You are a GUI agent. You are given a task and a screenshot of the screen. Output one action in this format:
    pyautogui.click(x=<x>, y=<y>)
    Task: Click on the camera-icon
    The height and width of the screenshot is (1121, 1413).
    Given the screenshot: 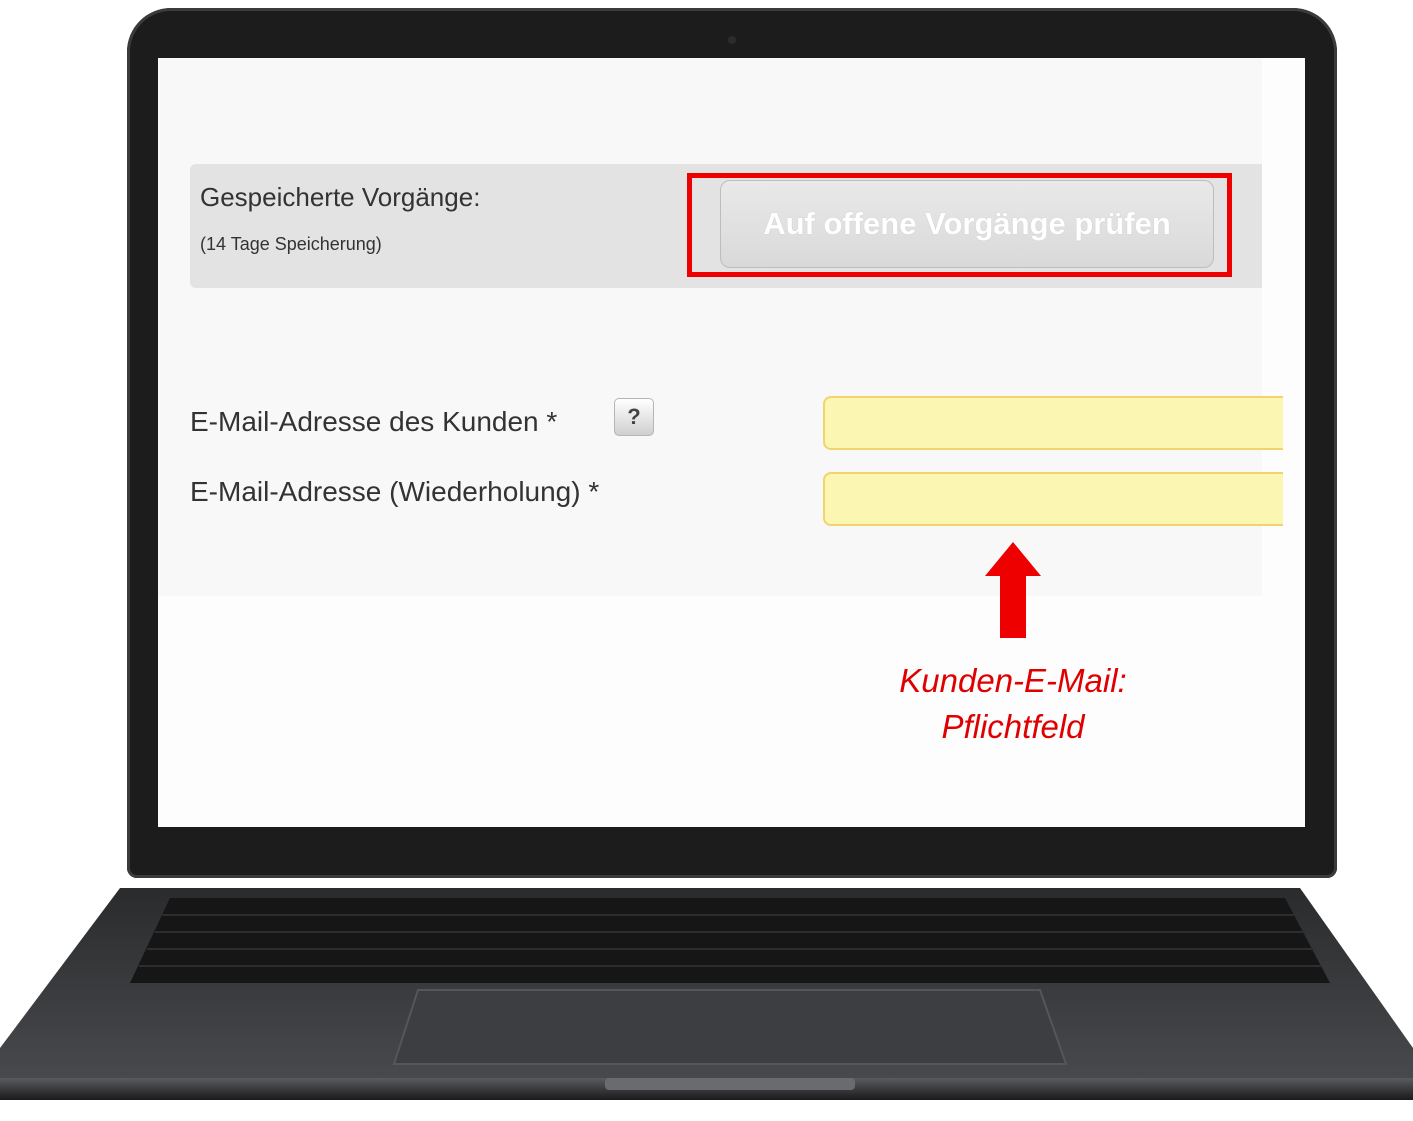 What is the action you would take?
    pyautogui.click(x=732, y=40)
    